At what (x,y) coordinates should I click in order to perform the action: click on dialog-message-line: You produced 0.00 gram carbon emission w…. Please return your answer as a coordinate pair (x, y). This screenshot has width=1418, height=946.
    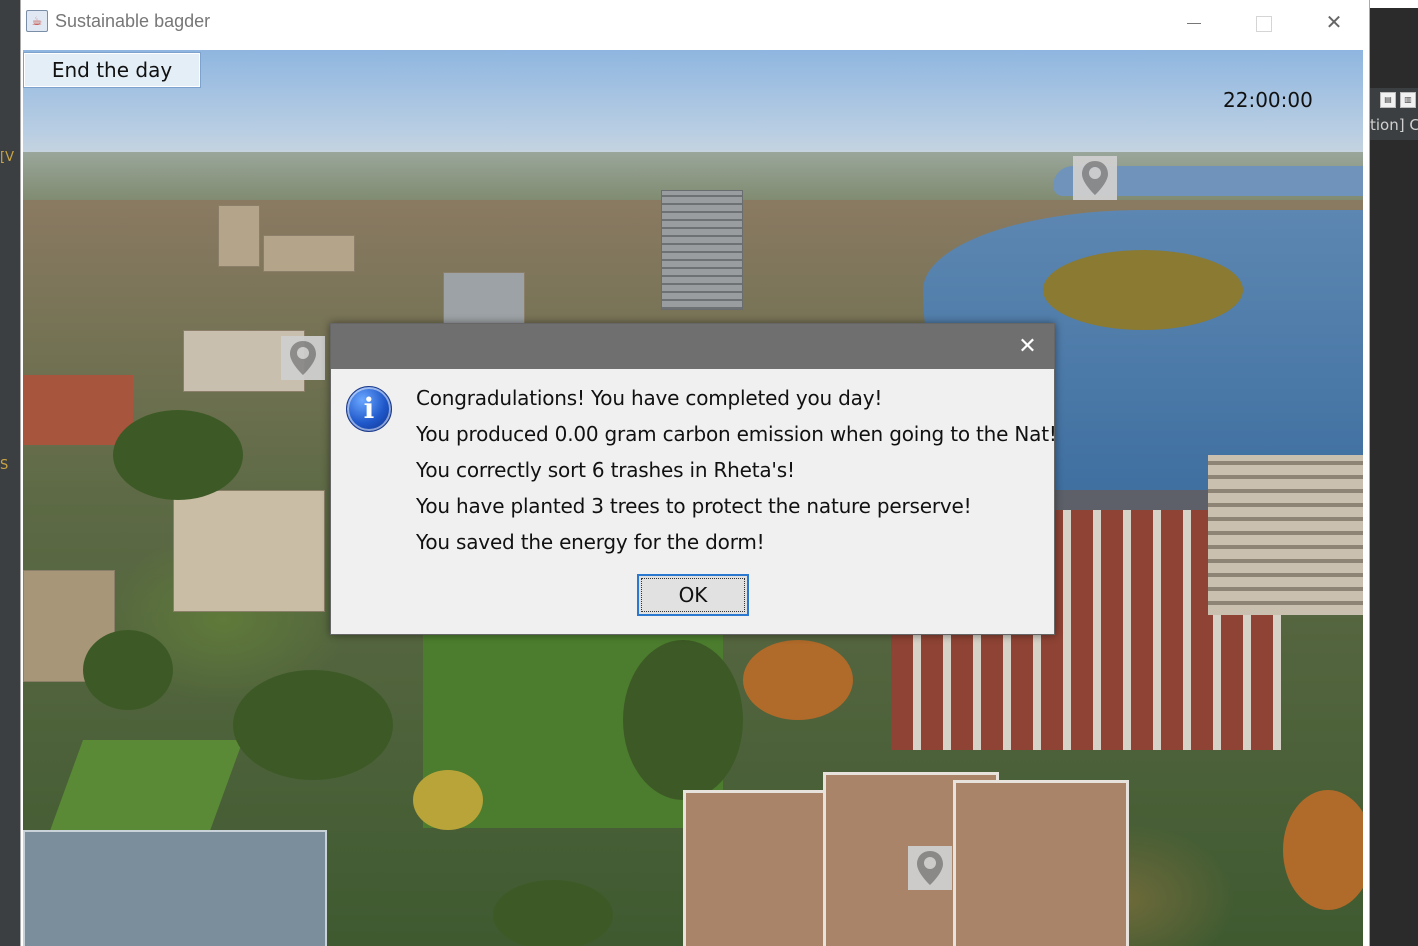
    Looking at the image, I should click on (736, 434).